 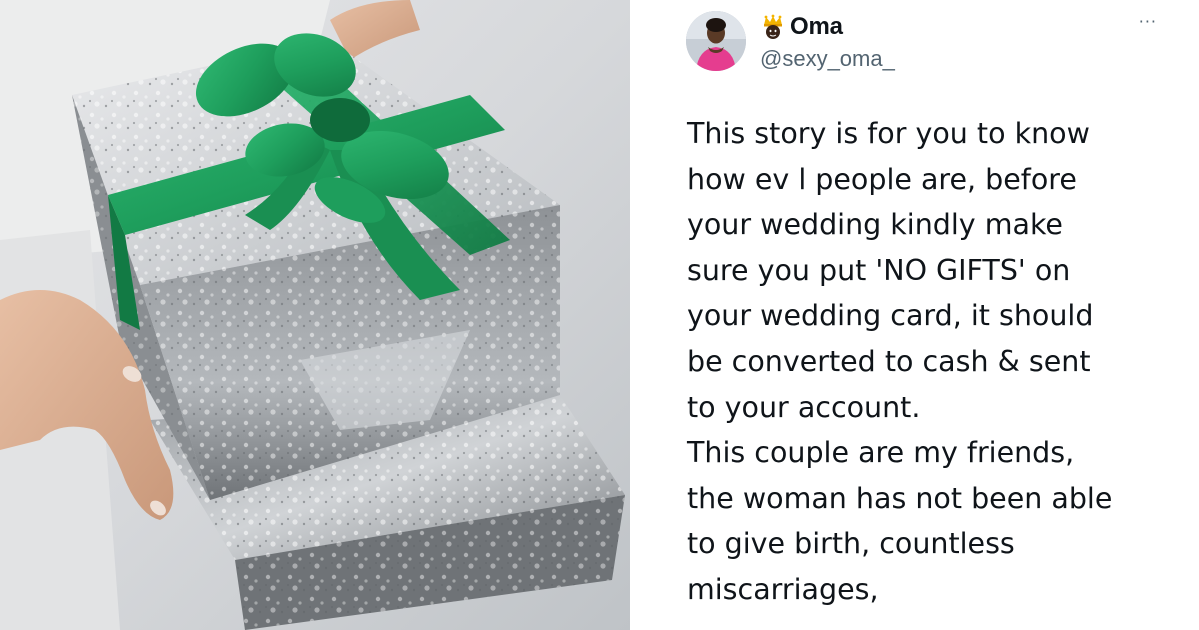 I want to click on avatar, so click(x=716, y=41).